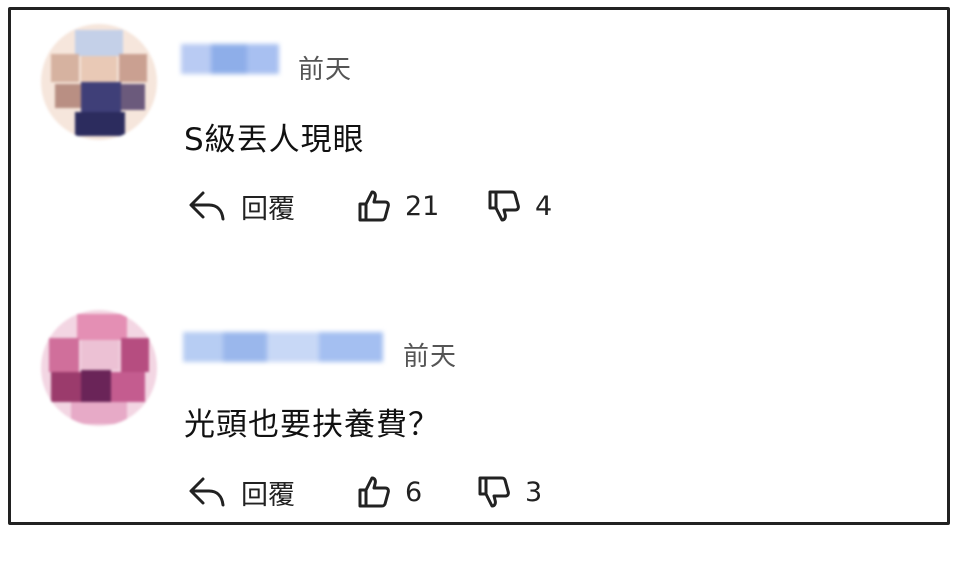 This screenshot has height=562, width=960. I want to click on dislike-button: 4, so click(519, 206).